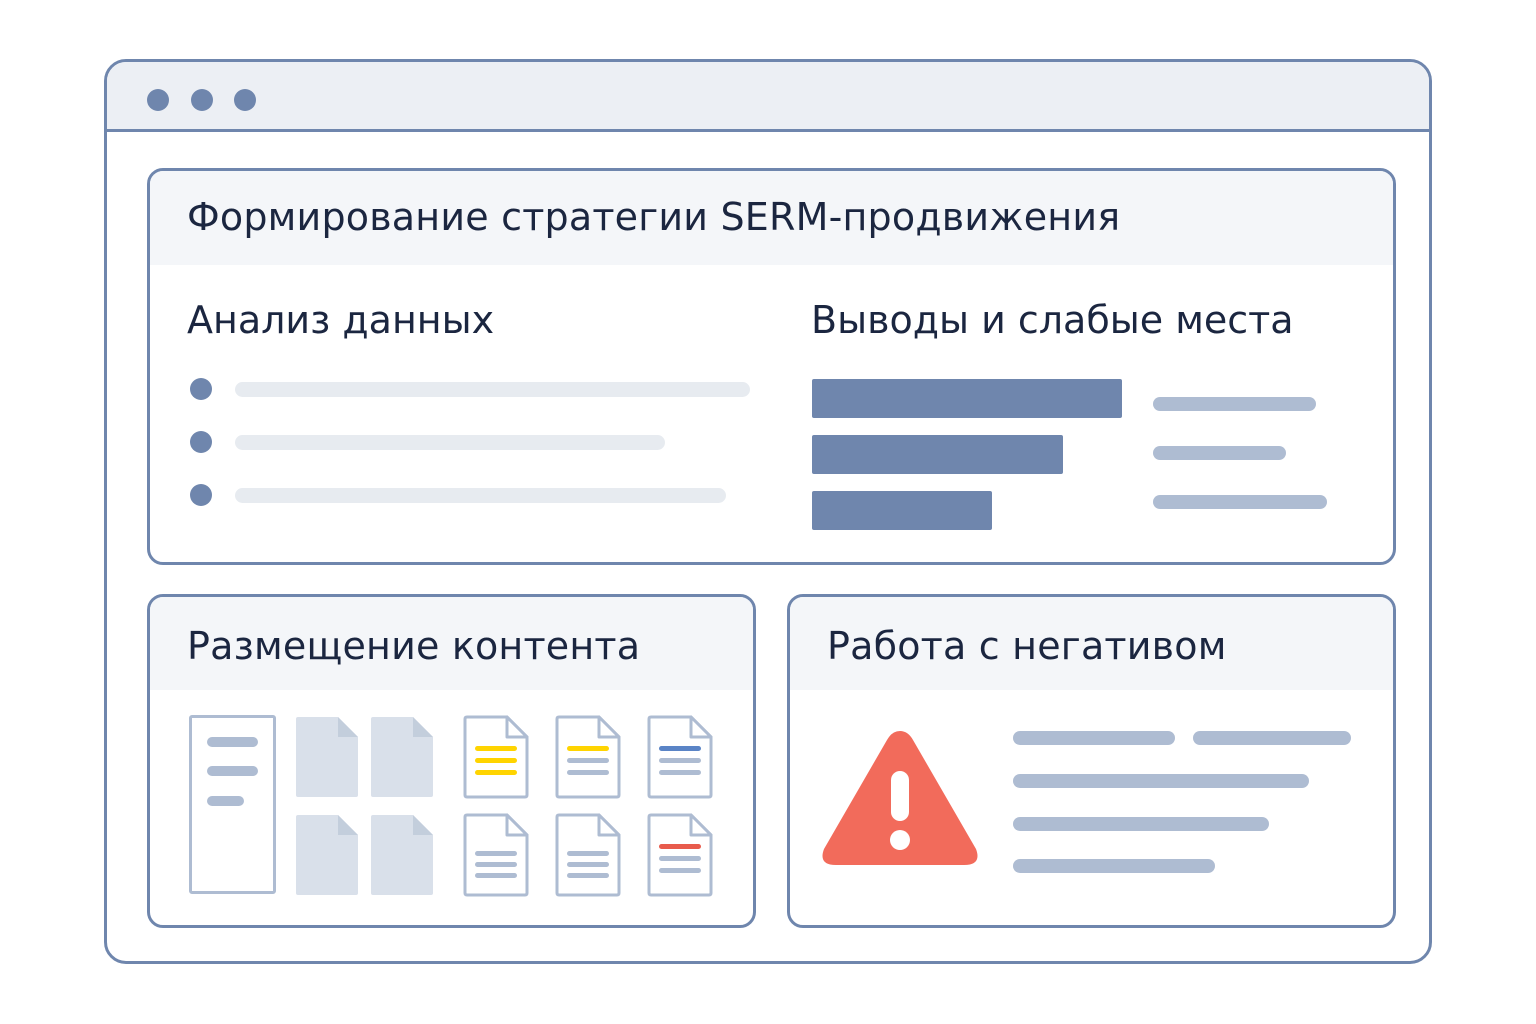  Describe the element at coordinates (414, 646) in the screenshot. I see `content-card-title: Размещение контента` at that location.